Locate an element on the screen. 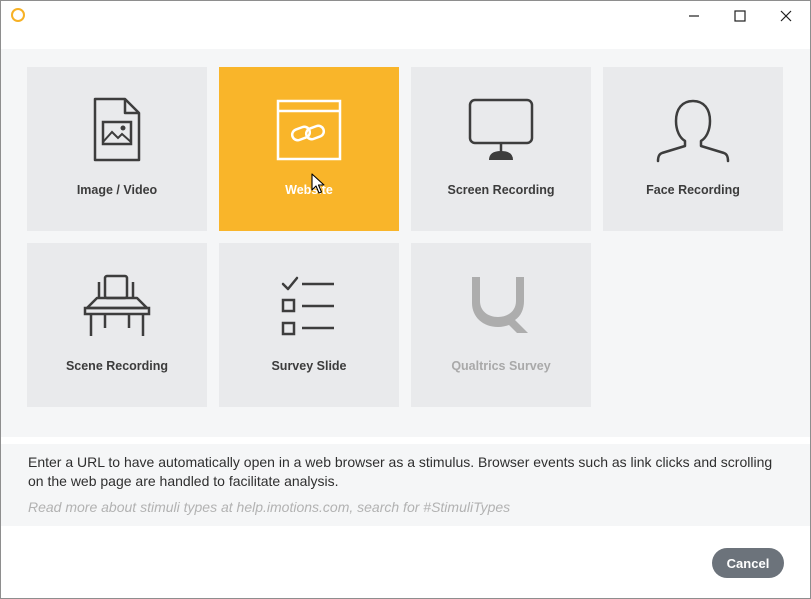 The image size is (811, 599). monitor-icon is located at coordinates (501, 129).